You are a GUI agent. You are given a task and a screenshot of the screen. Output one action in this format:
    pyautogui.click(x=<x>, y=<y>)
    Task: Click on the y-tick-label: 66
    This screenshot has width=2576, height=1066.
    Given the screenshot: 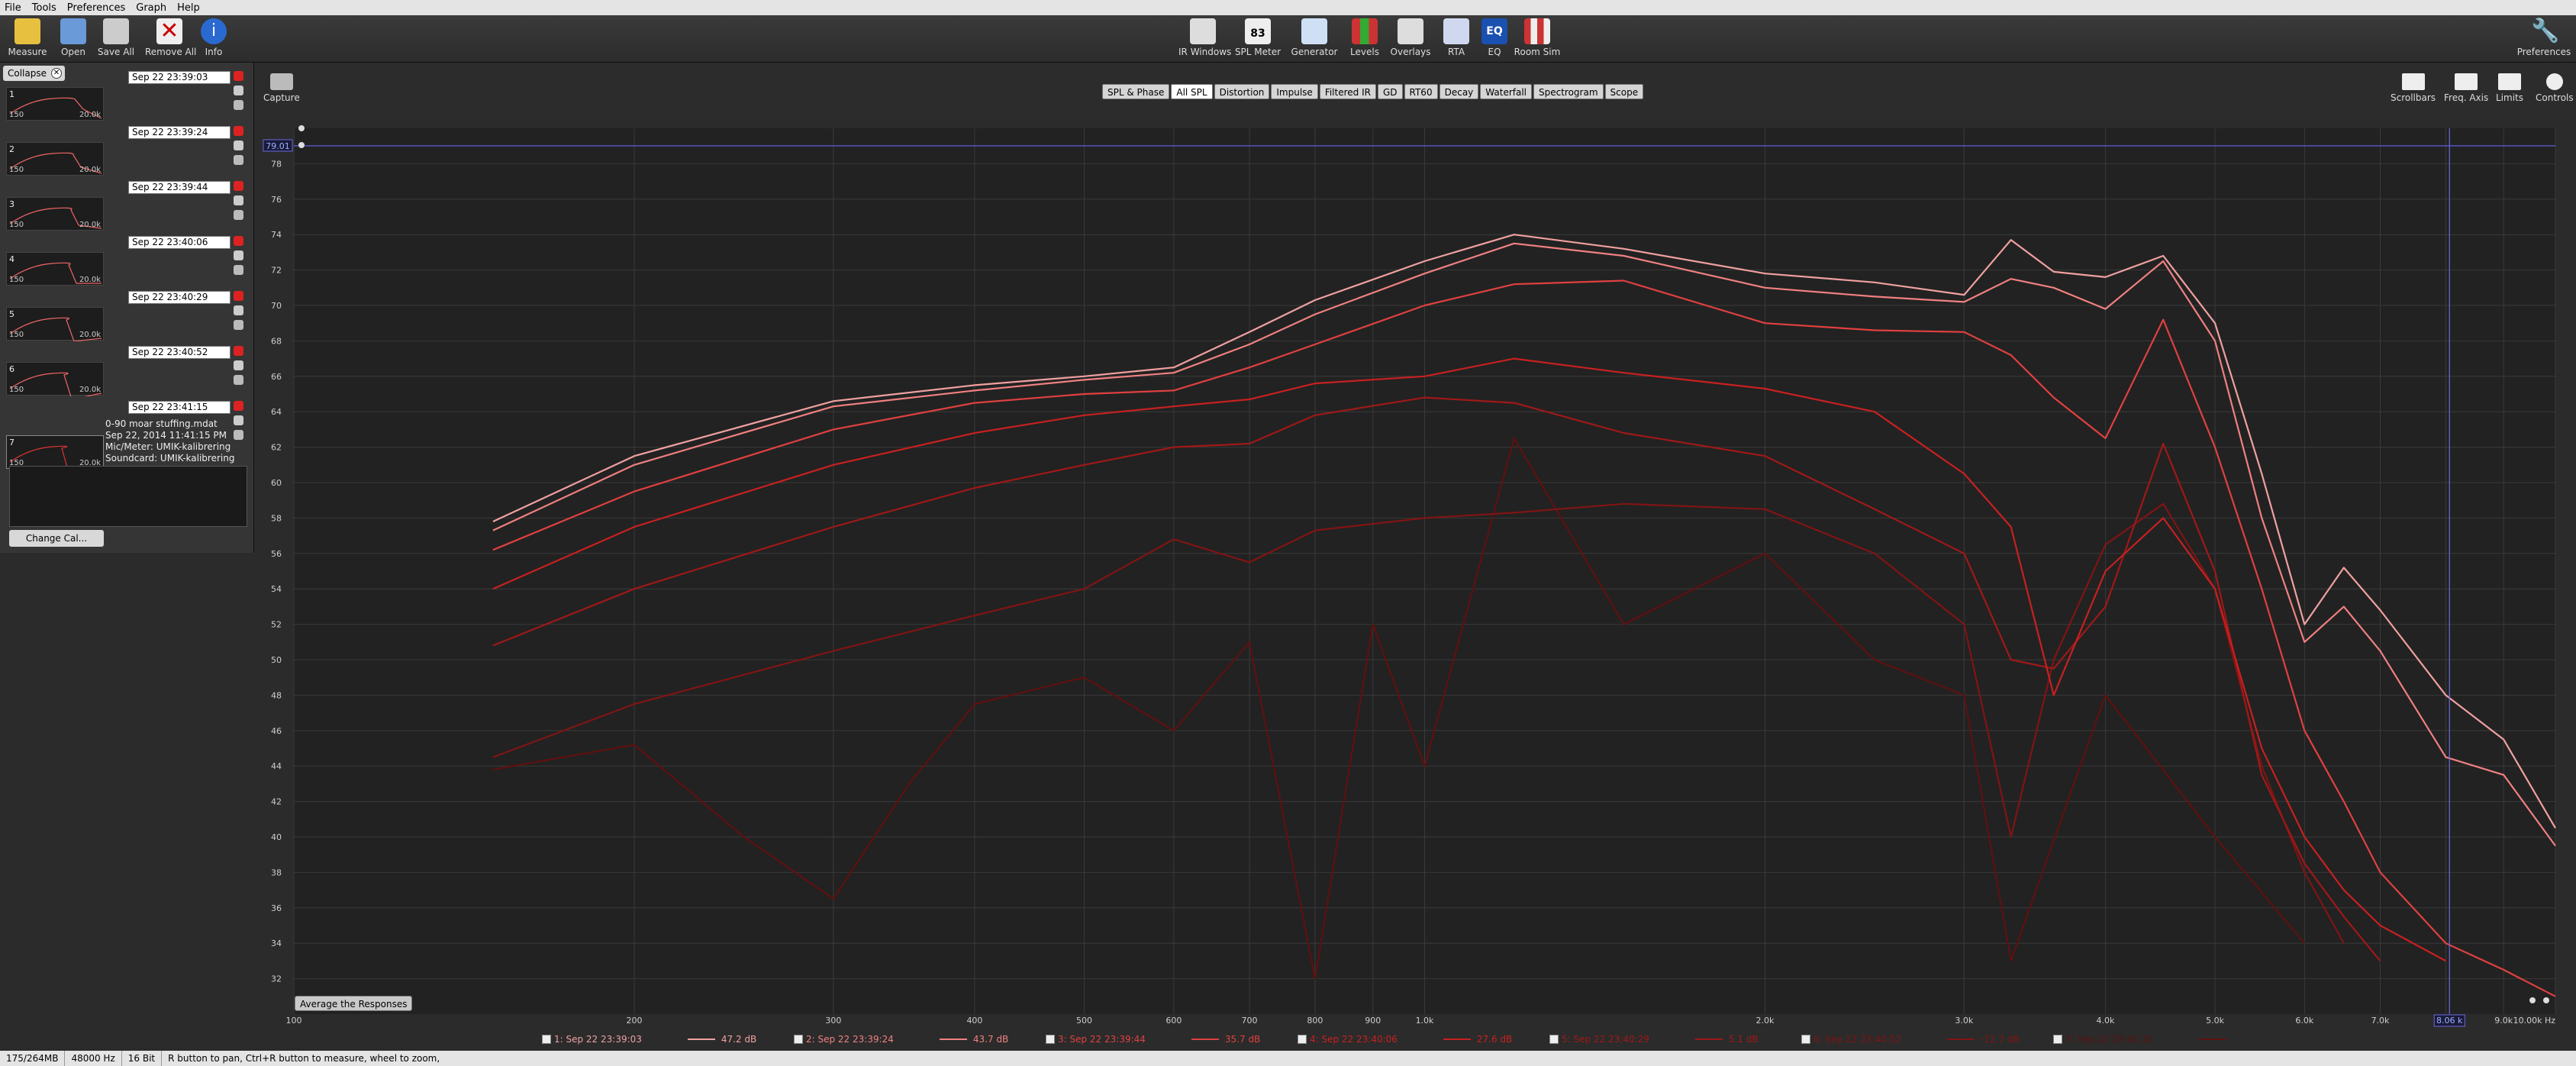 What is the action you would take?
    pyautogui.click(x=276, y=377)
    